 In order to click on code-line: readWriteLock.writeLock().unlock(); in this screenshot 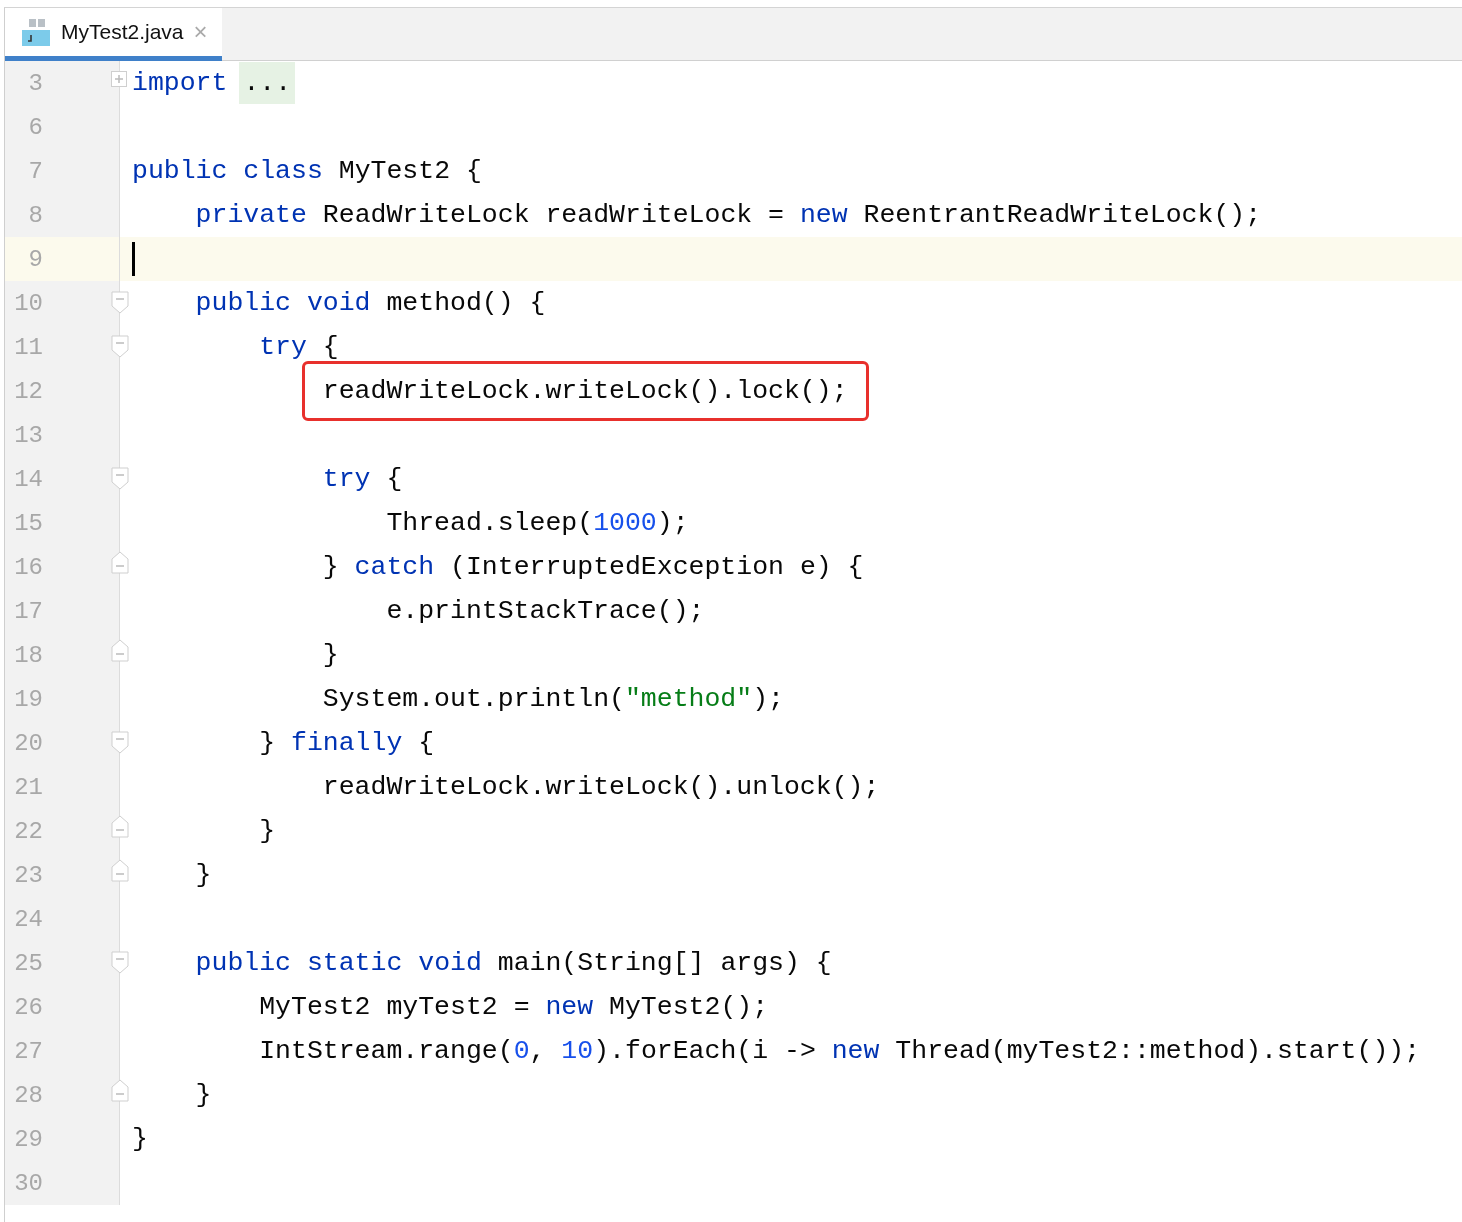, I will do `click(601, 787)`.